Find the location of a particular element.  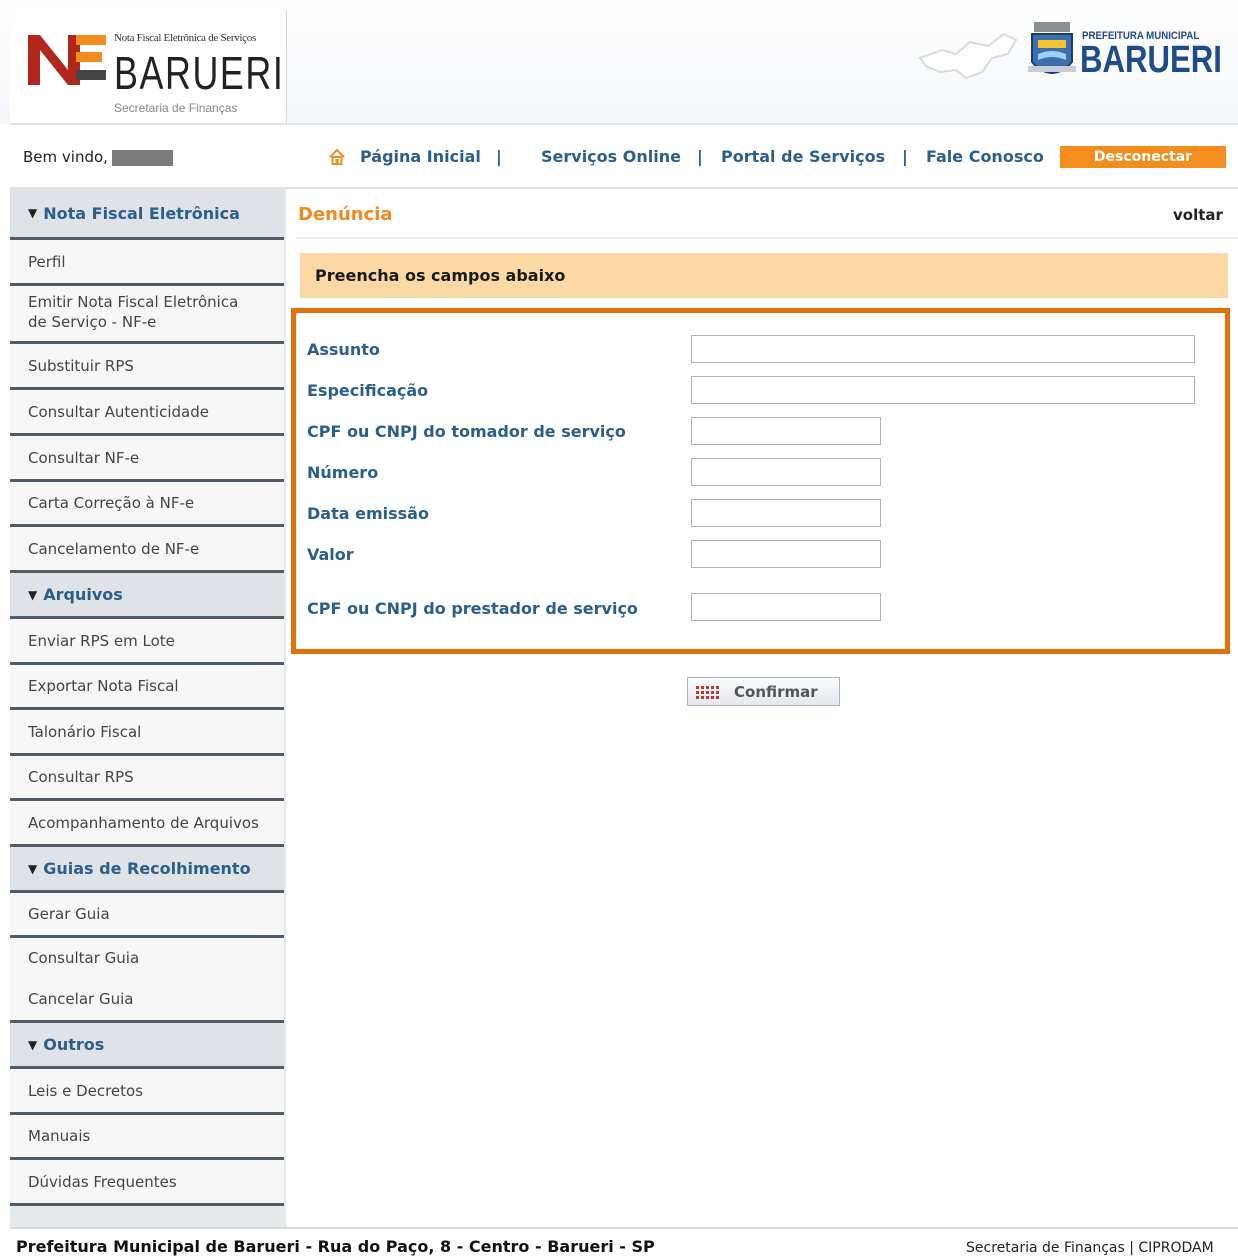

confirm-button: Confirmar is located at coordinates (763, 691).